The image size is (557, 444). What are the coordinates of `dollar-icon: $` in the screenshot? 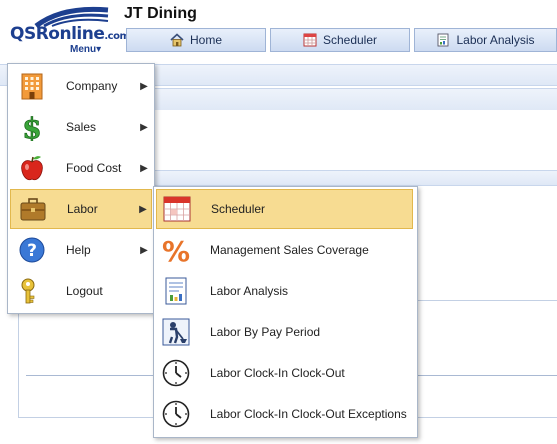 It's located at (32, 127).